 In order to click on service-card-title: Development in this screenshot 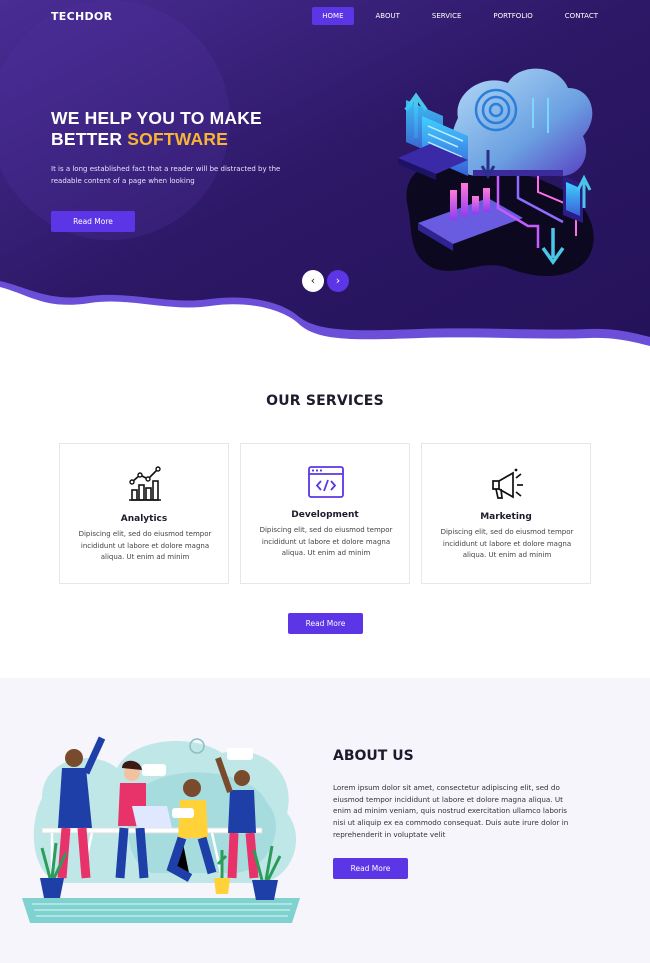, I will do `click(325, 515)`.